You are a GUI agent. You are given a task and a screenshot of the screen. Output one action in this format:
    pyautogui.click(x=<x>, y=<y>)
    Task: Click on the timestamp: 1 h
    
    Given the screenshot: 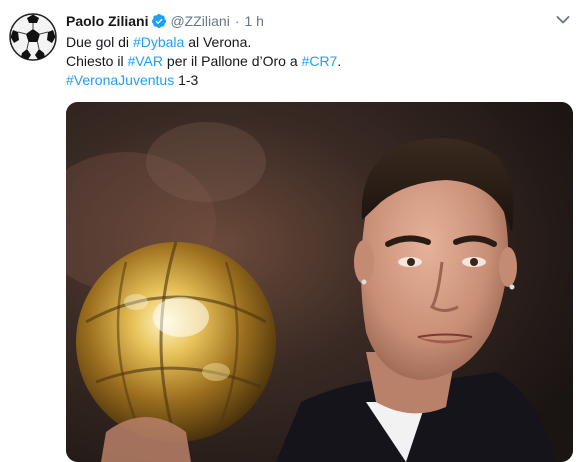 What is the action you would take?
    pyautogui.click(x=253, y=21)
    